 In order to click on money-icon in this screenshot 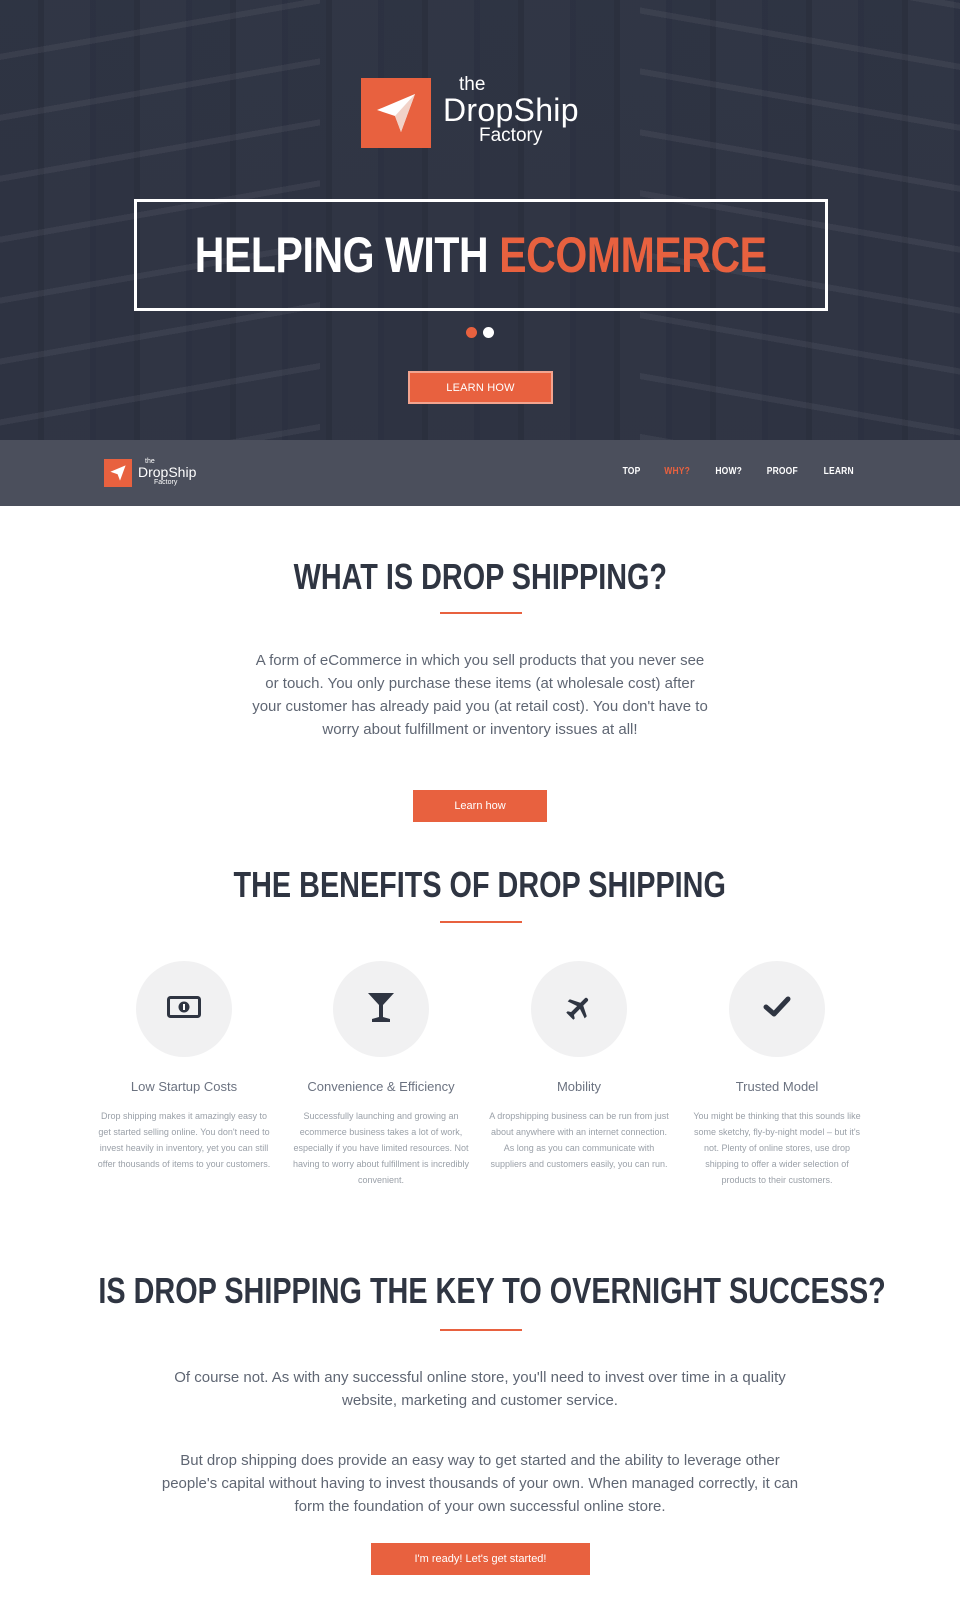, I will do `click(184, 1009)`.